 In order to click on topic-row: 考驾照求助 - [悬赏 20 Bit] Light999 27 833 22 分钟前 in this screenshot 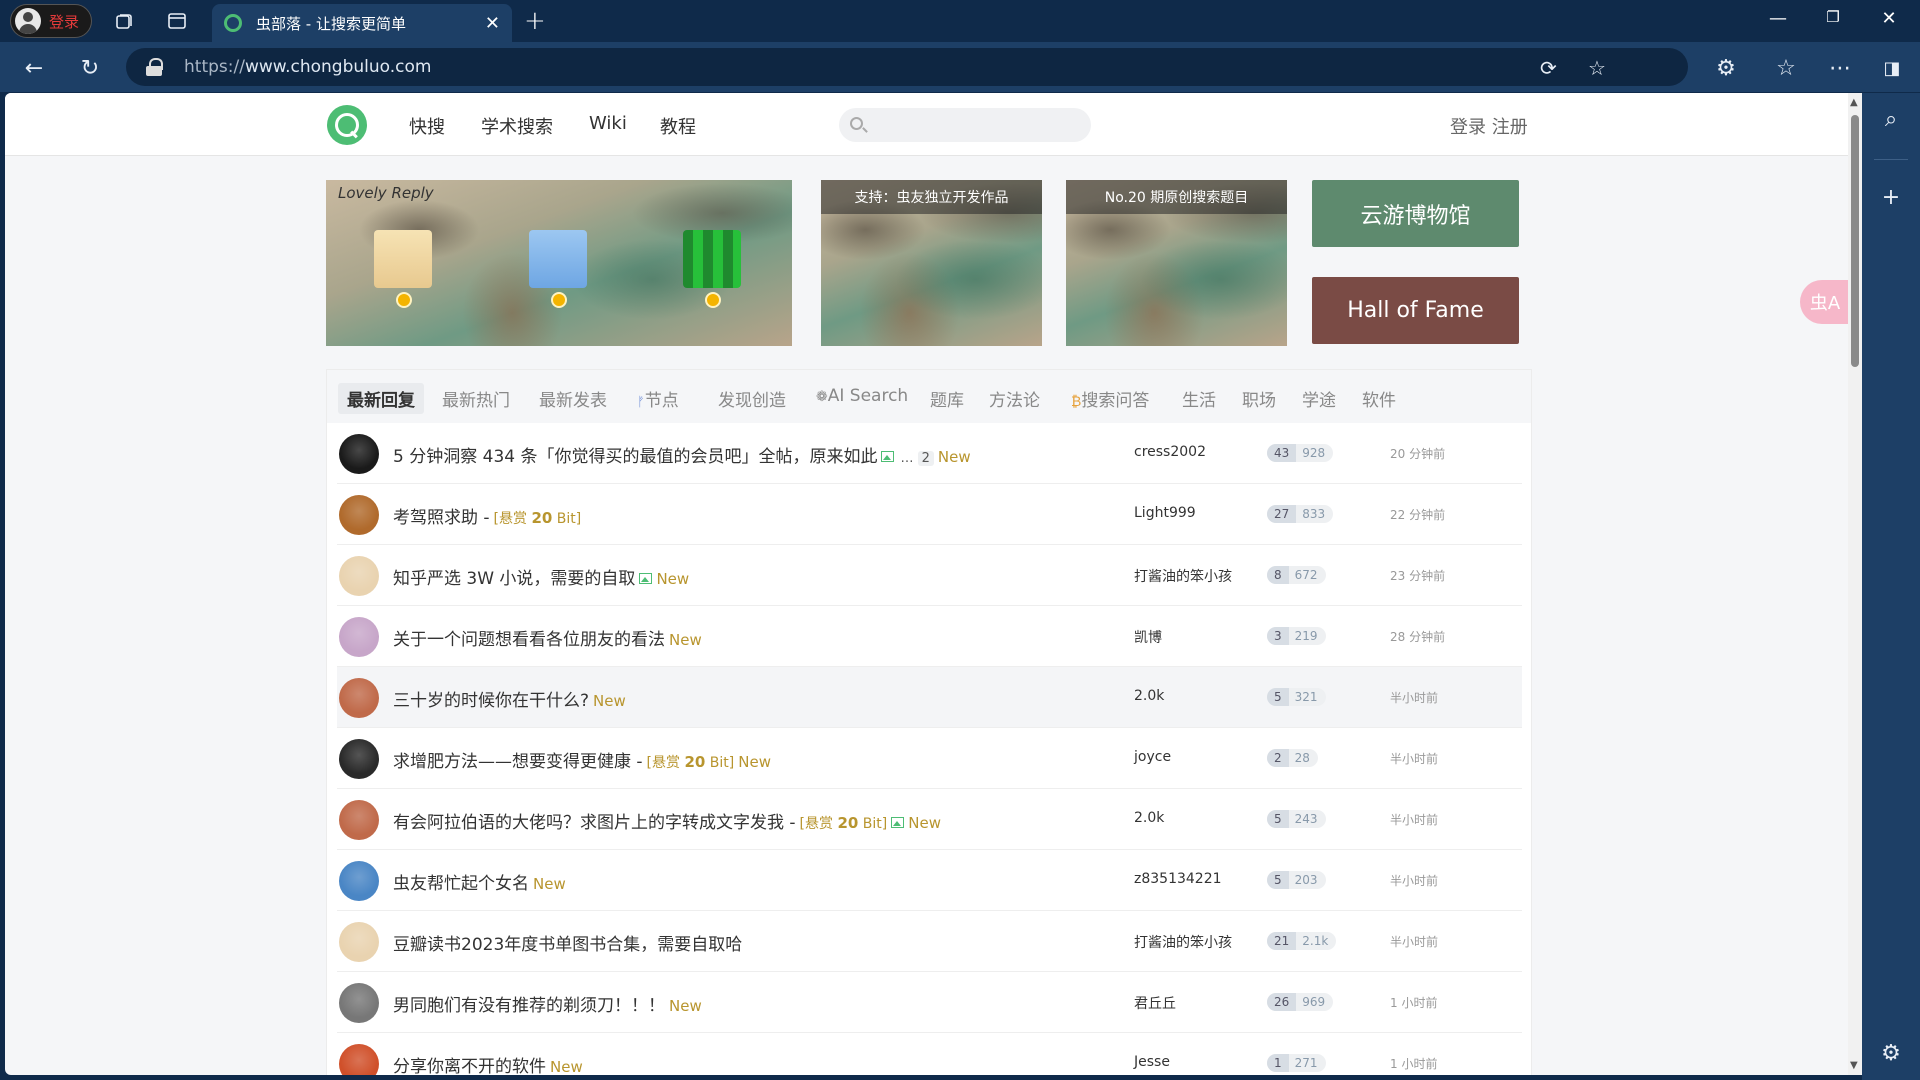, I will do `click(929, 514)`.